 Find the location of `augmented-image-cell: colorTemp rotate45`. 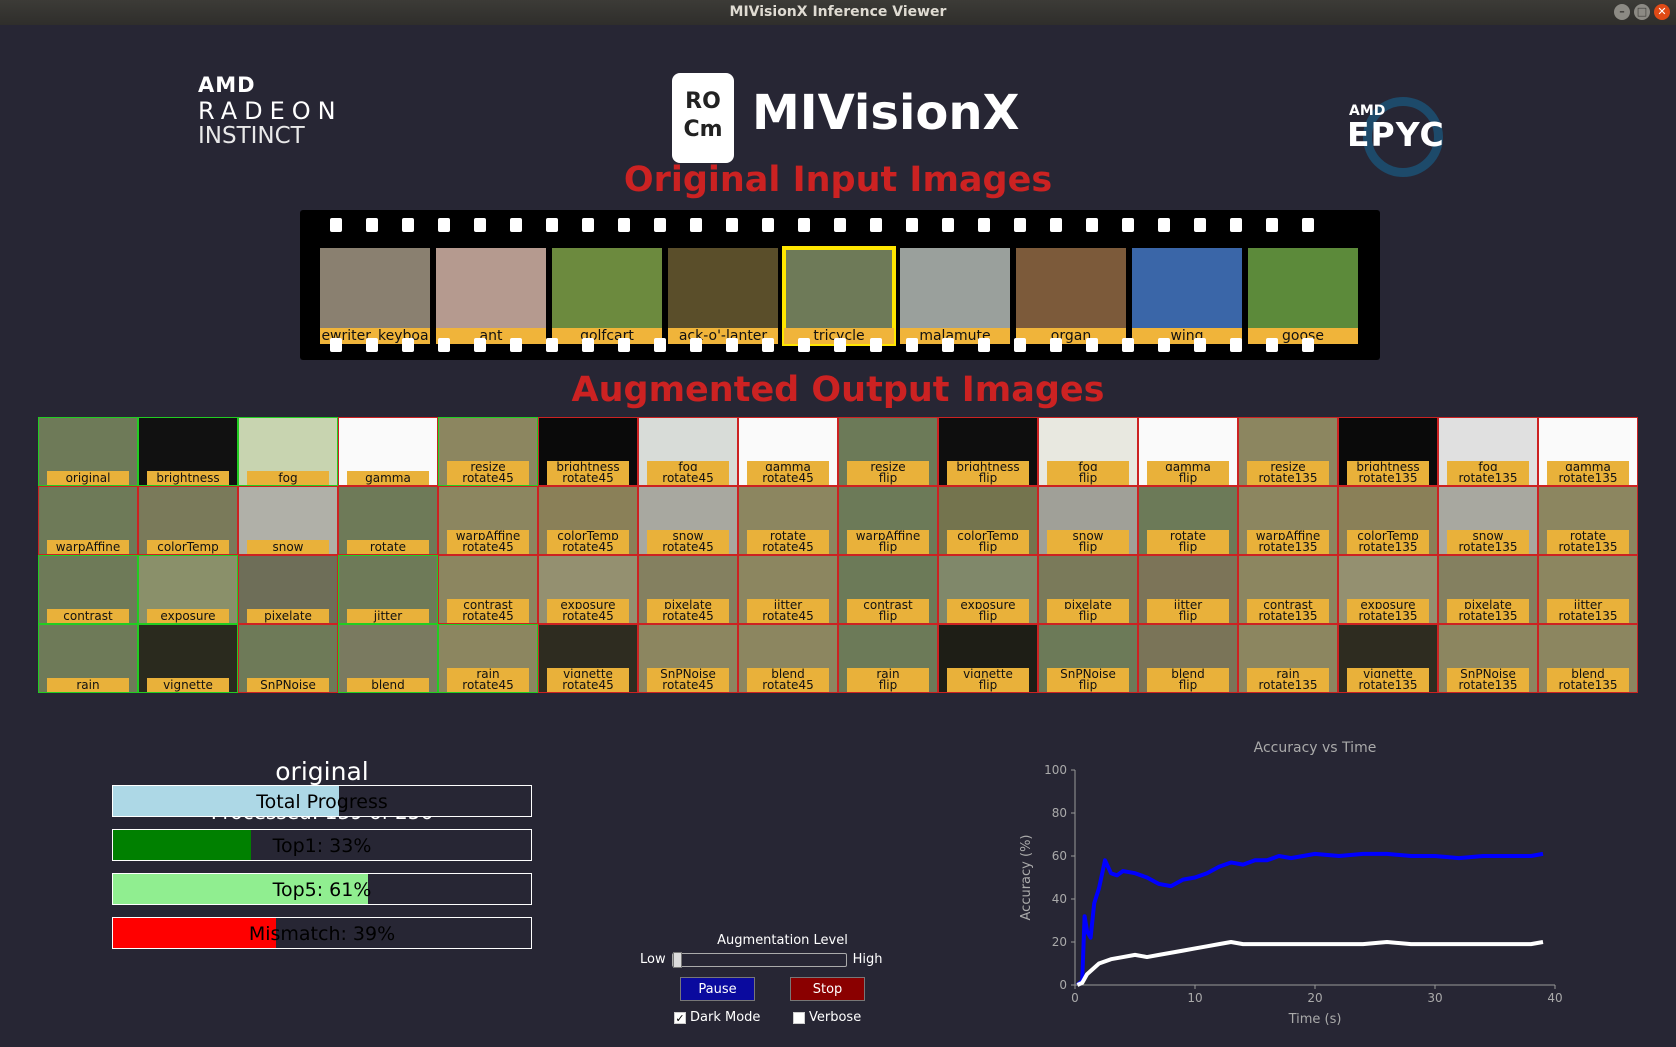

augmented-image-cell: colorTemp rotate45 is located at coordinates (588, 520).